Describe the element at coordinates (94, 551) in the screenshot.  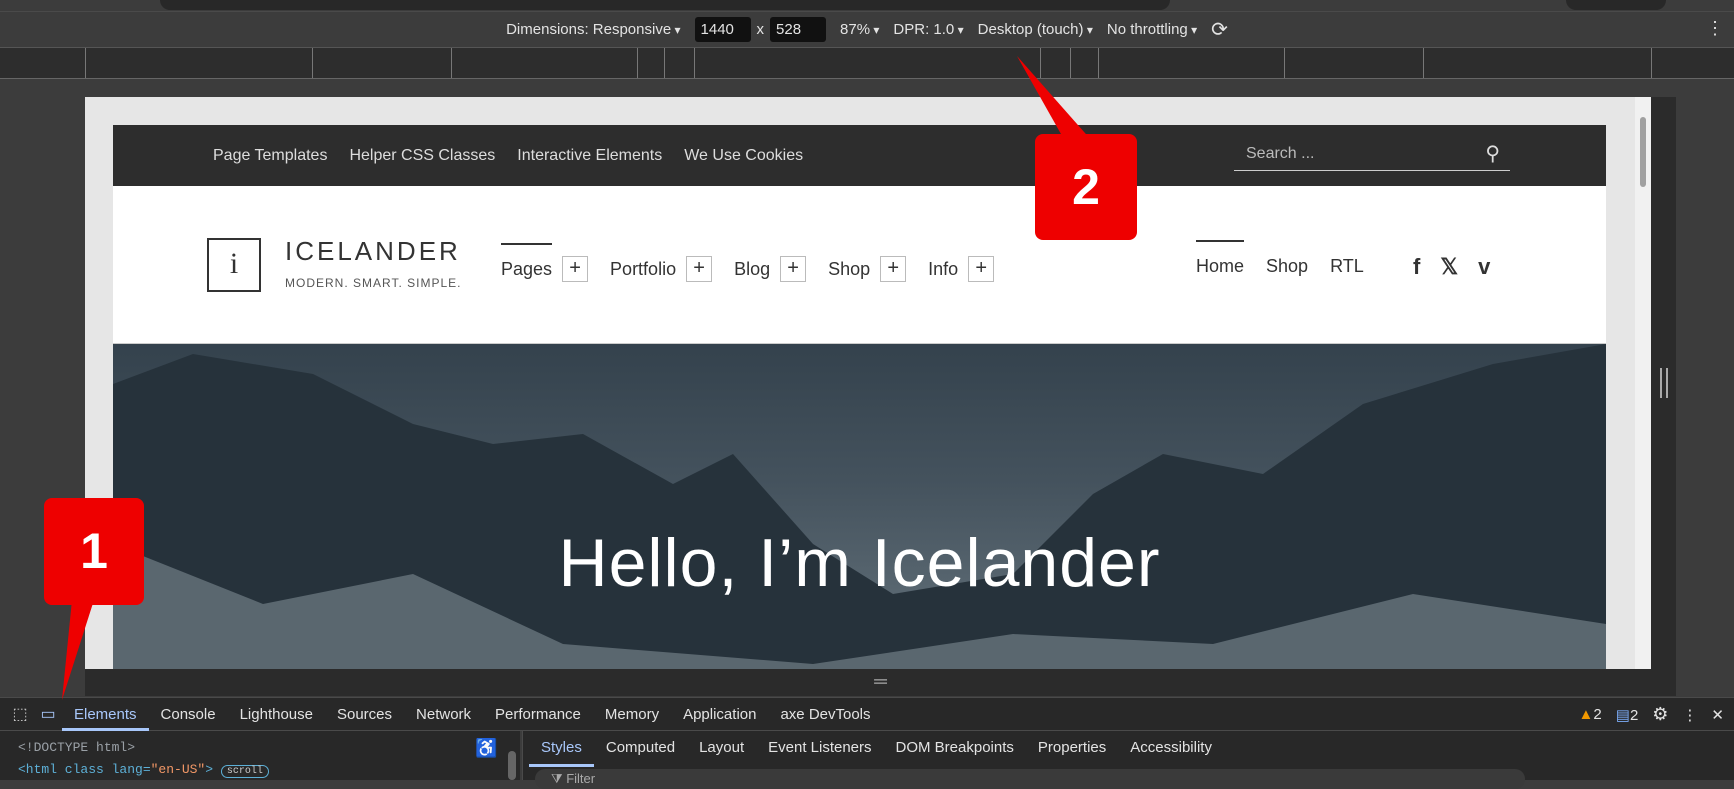
I see `callout-1: 1` at that location.